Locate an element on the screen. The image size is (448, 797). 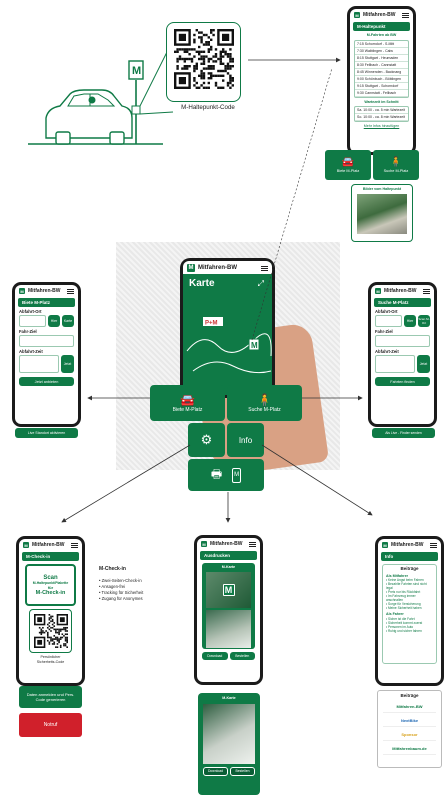
expand-icon: ⤢ is located at coordinates (261, 284).